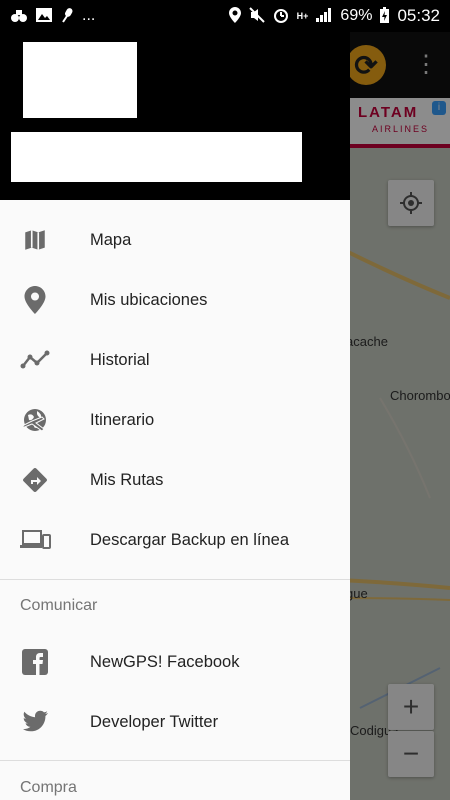  What do you see at coordinates (35, 420) in the screenshot?
I see `globe-plane-icon` at bounding box center [35, 420].